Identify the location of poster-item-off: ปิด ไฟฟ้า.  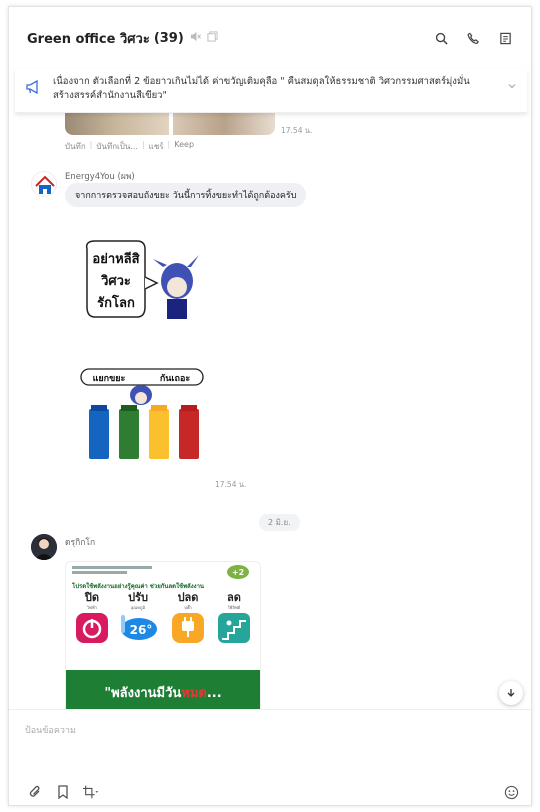
(92, 620).